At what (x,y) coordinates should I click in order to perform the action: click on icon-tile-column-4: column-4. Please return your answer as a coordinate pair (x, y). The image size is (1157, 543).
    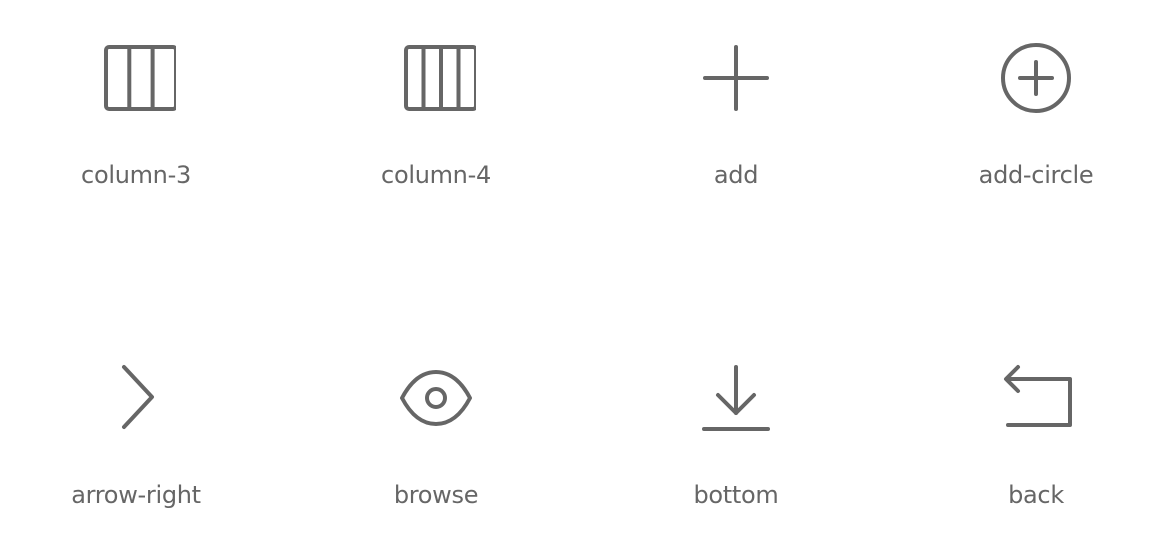
    Looking at the image, I should click on (436, 95).